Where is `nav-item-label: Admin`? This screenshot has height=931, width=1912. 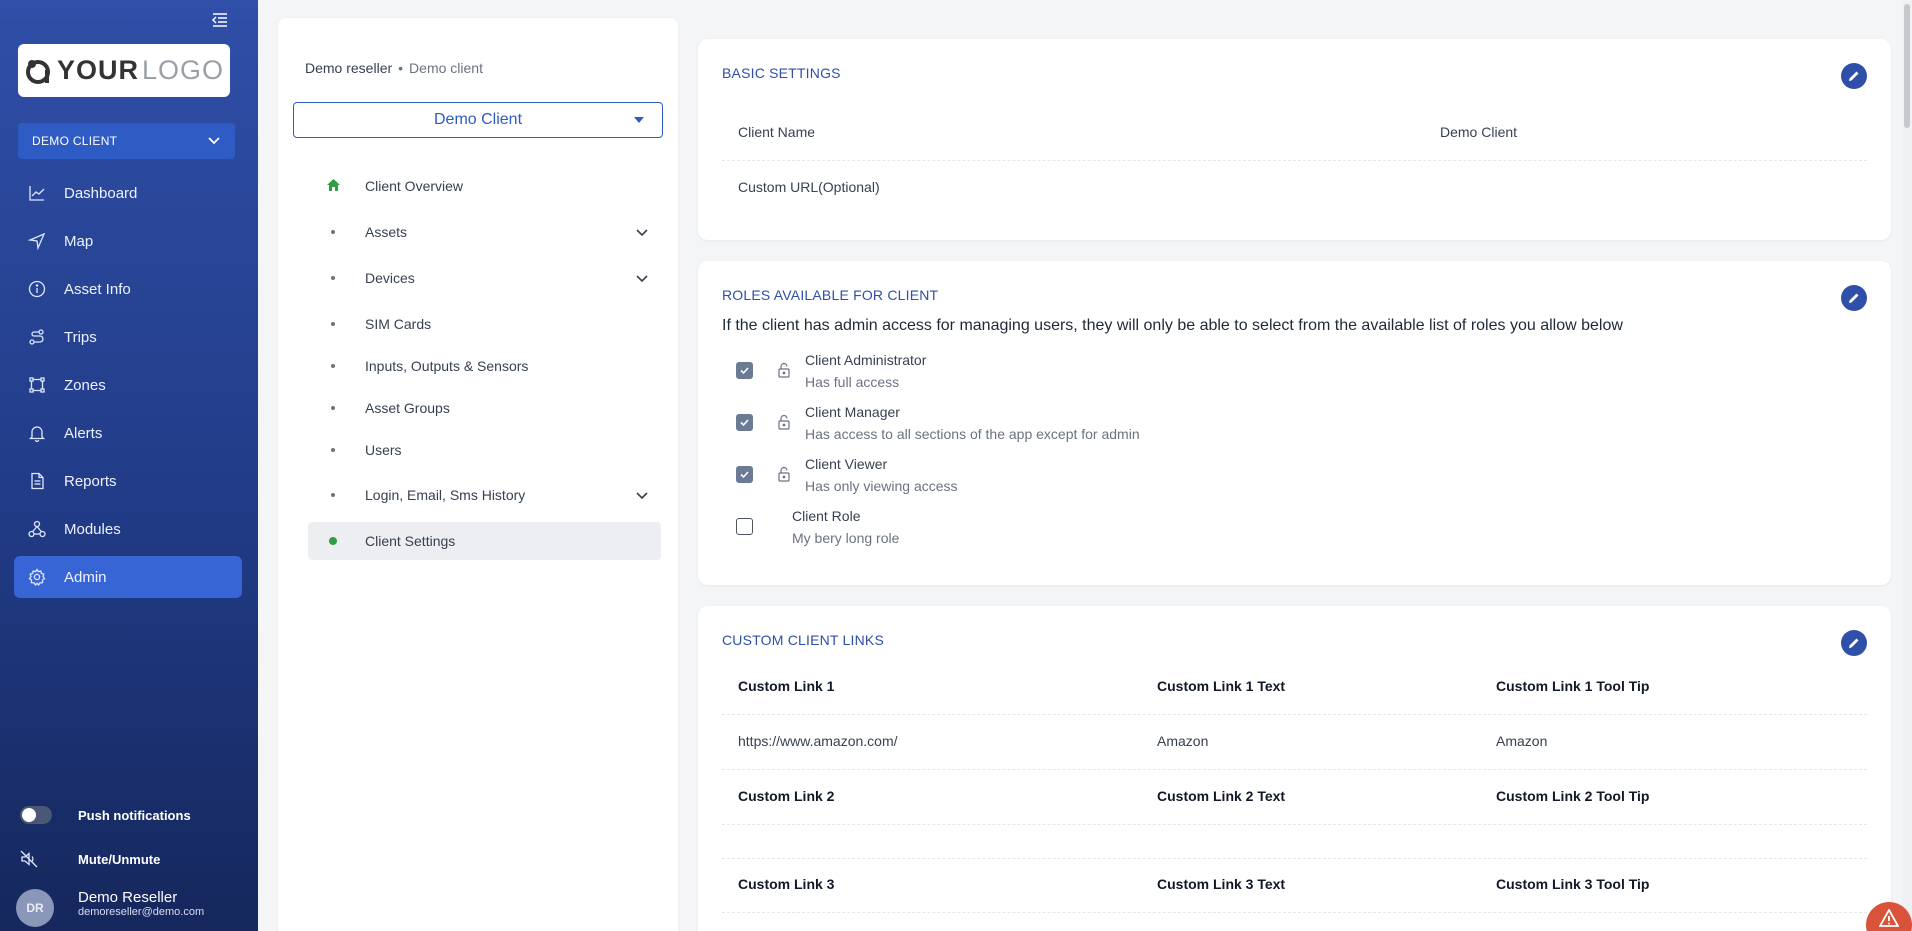 nav-item-label: Admin is located at coordinates (85, 577).